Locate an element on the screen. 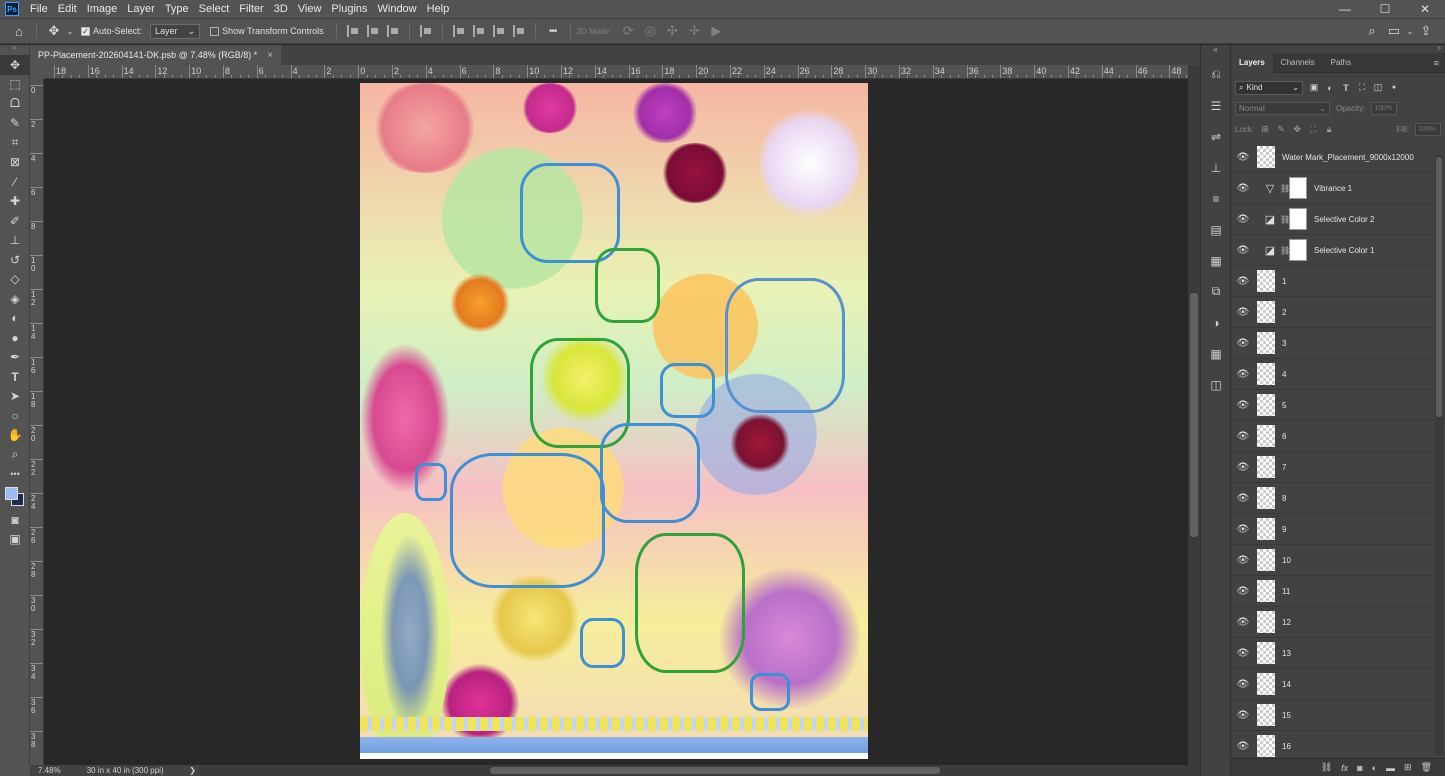 The image size is (1445, 776). share-icon: ⇪ is located at coordinates (1426, 31).